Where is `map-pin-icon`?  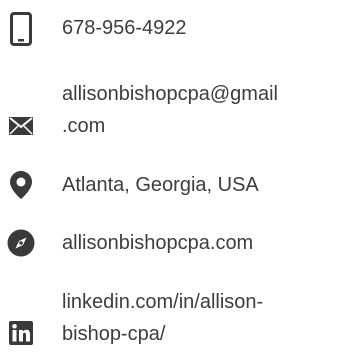
map-pin-icon is located at coordinates (21, 185).